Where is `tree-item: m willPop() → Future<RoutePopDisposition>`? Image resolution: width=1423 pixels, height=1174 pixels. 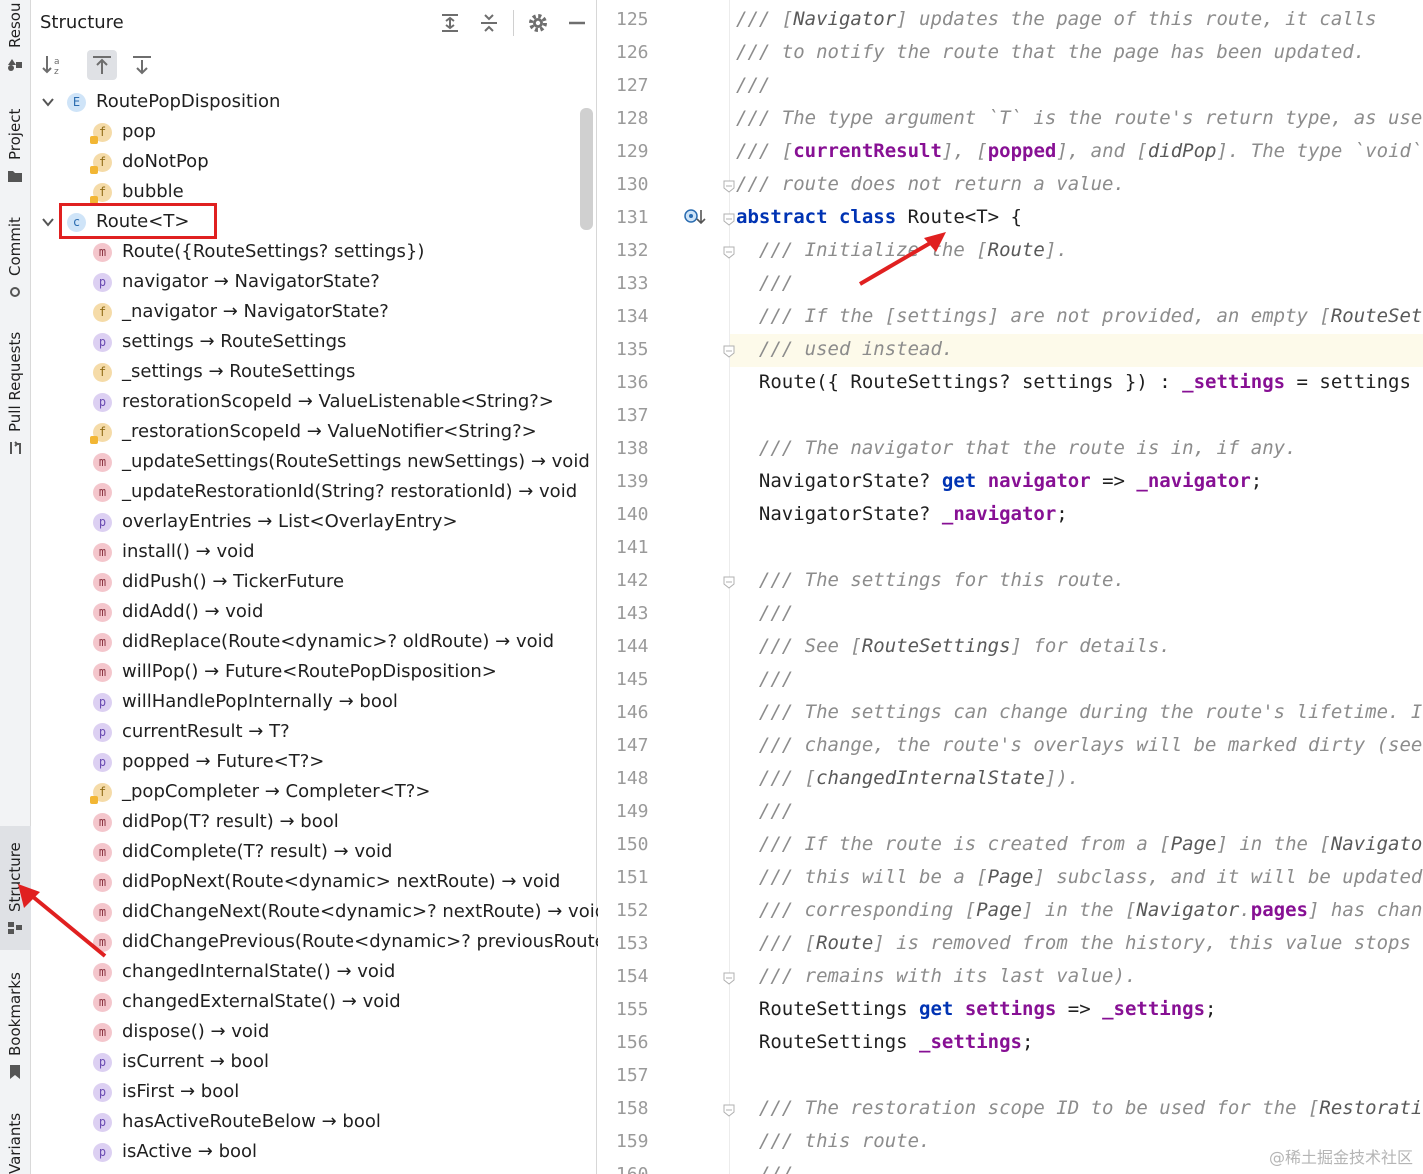
tree-item: m willPop() → Future<RoutePopDisposition> is located at coordinates (311, 673).